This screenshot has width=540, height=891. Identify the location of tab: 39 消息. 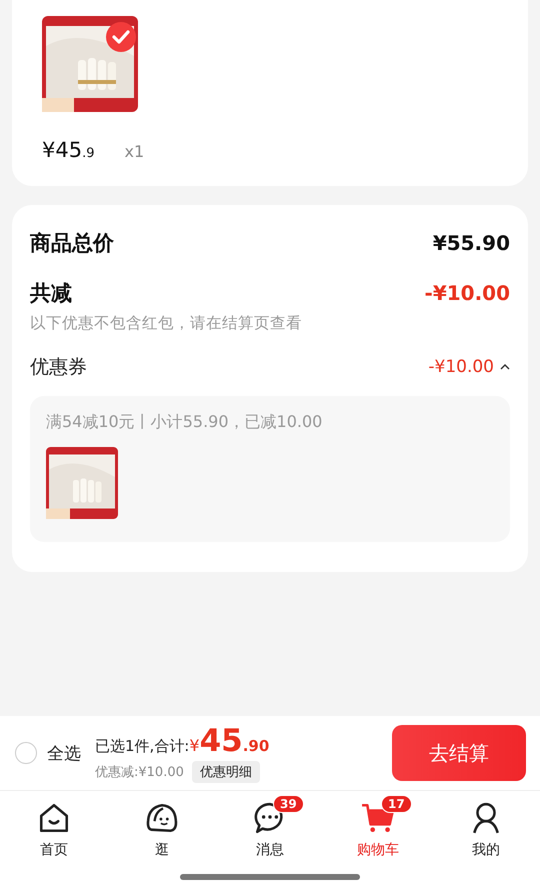
(270, 825).